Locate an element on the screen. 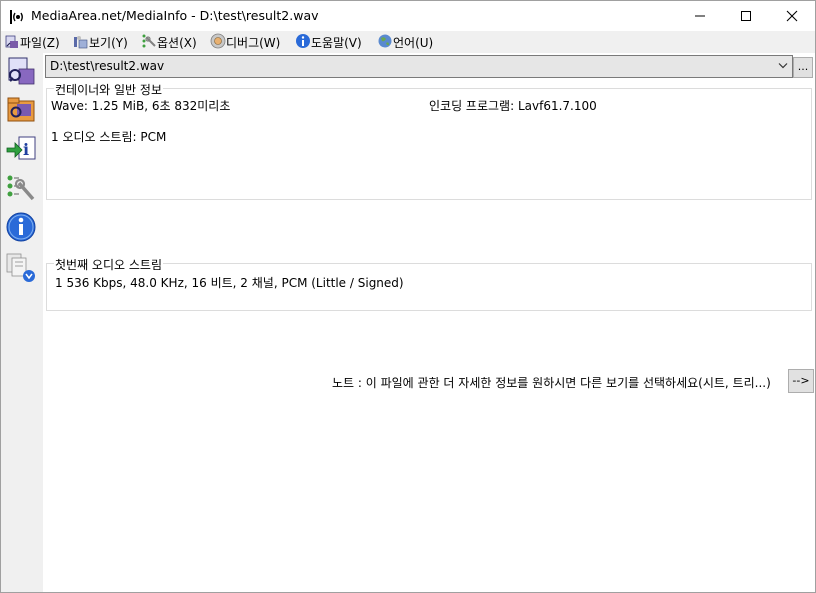  toolbar-export: i is located at coordinates (21, 149).